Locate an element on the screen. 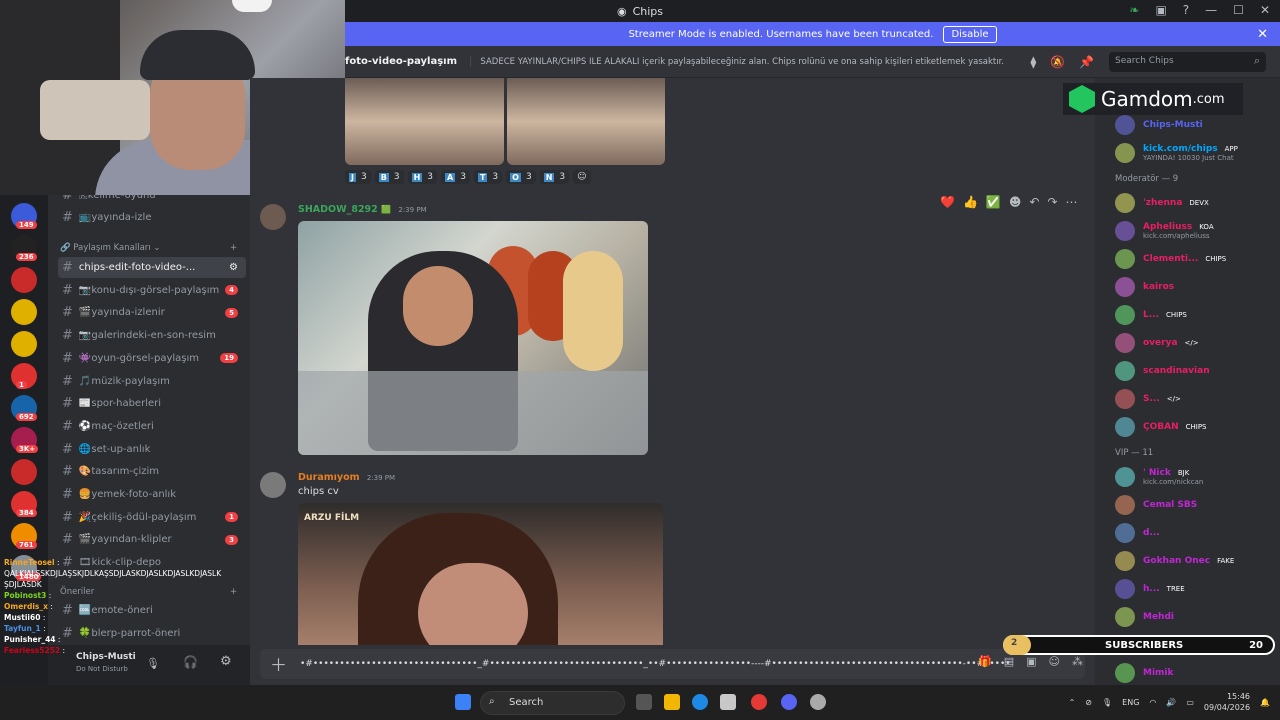 The width and height of the screenshot is (1280, 720). reaction-button: B3 is located at coordinates (389, 177).